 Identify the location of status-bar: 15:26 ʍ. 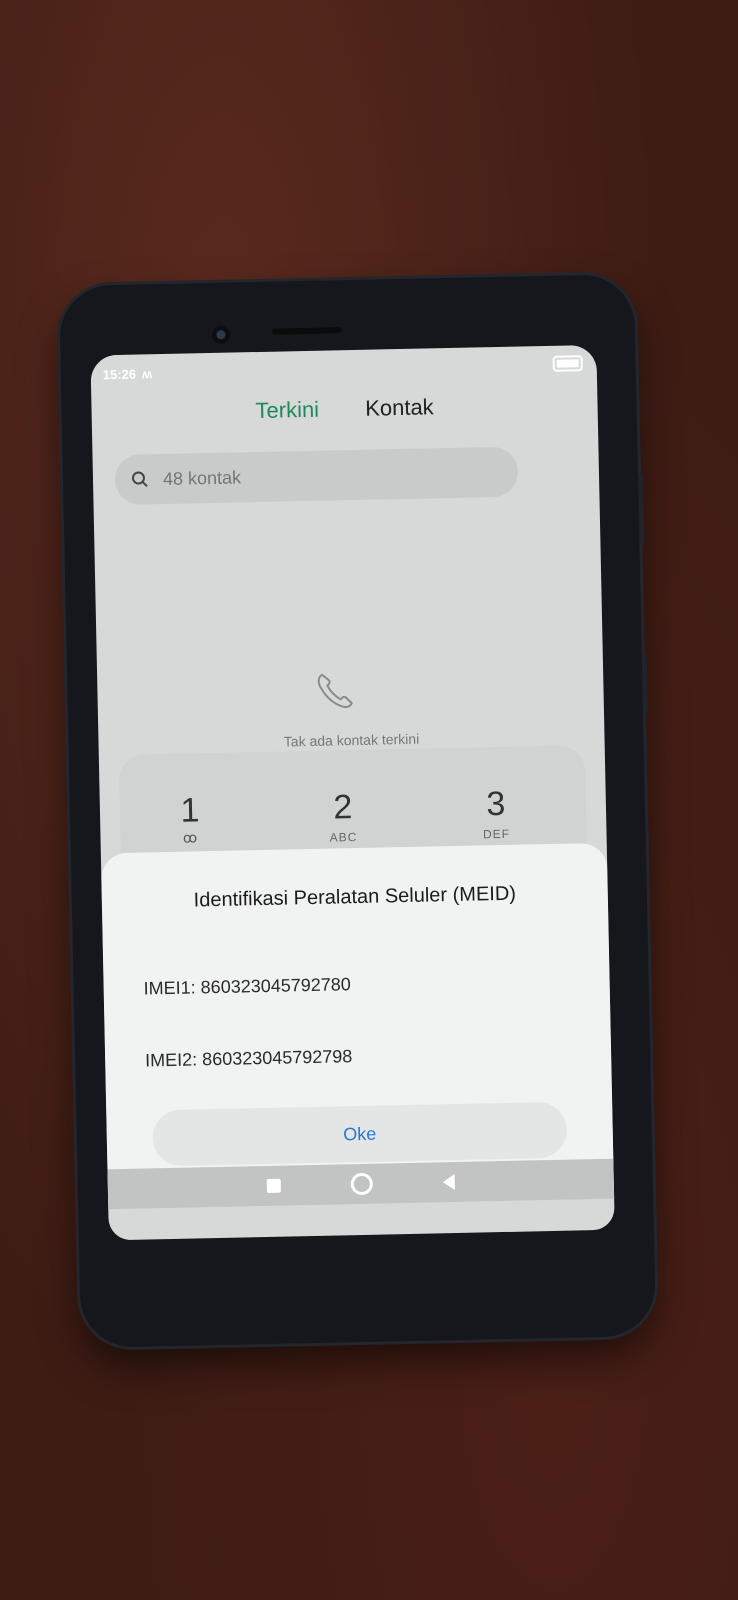
(128, 374).